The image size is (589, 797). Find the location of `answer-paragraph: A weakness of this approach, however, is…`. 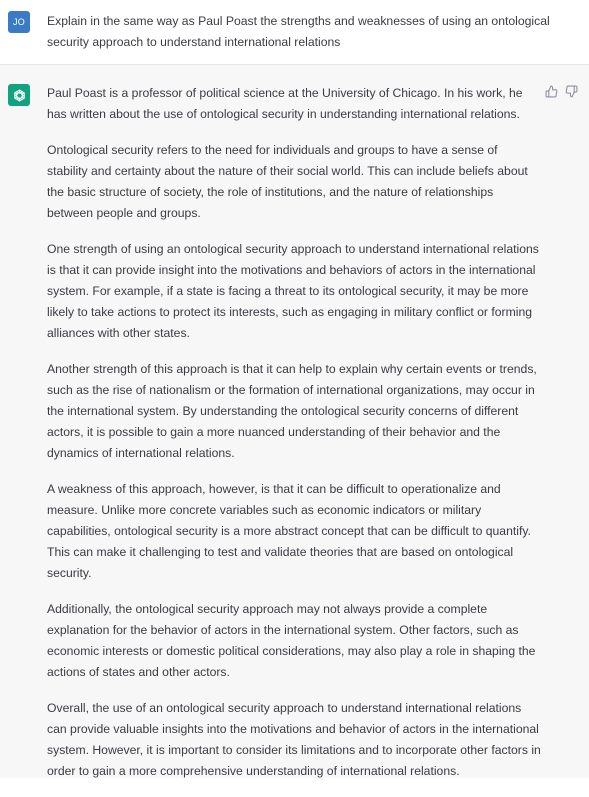

answer-paragraph: A weakness of this approach, however, is… is located at coordinates (289, 531).